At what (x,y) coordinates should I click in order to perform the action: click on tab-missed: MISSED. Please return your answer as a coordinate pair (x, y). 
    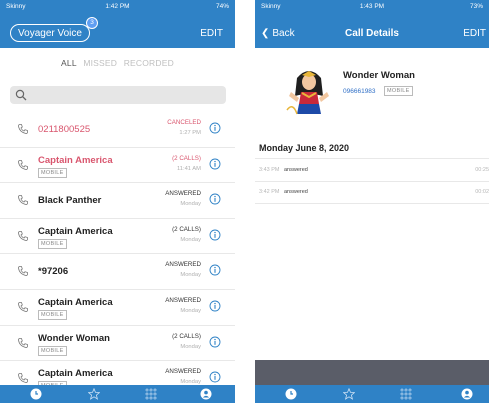
    Looking at the image, I should click on (100, 63).